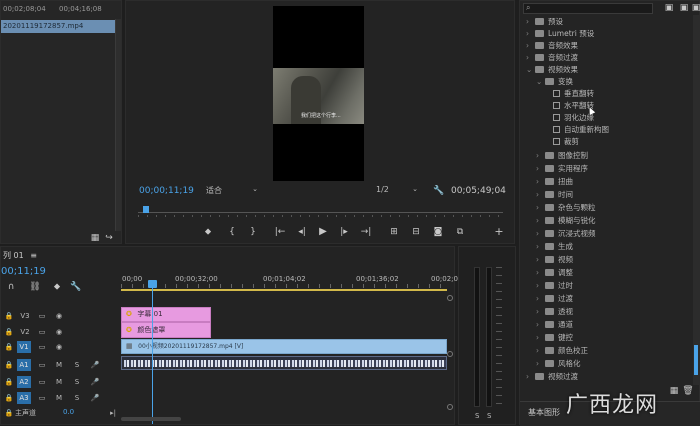  I want to click on playhead-line, so click(152, 353).